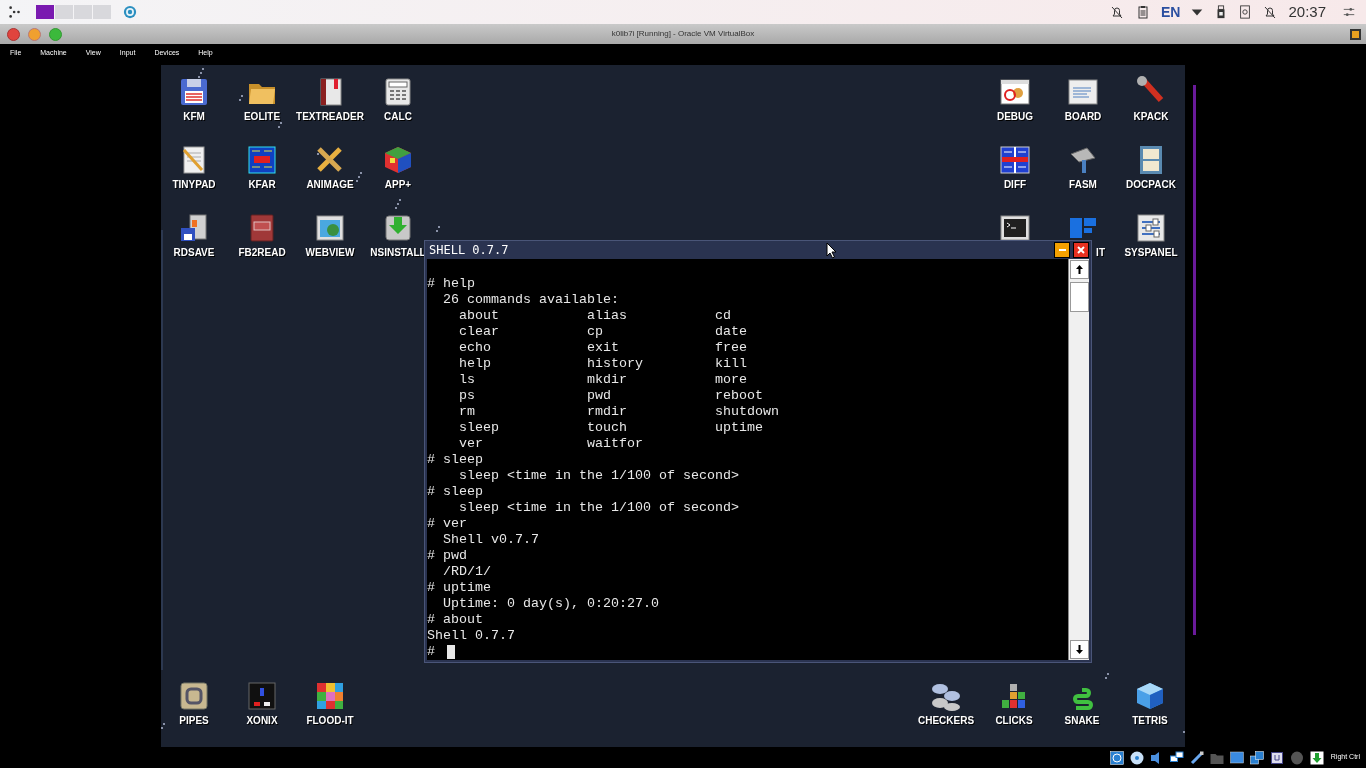 The width and height of the screenshot is (1366, 768). I want to click on terminal-line: Uptime: 0 day(s), 0:20:27.0, so click(551, 604).